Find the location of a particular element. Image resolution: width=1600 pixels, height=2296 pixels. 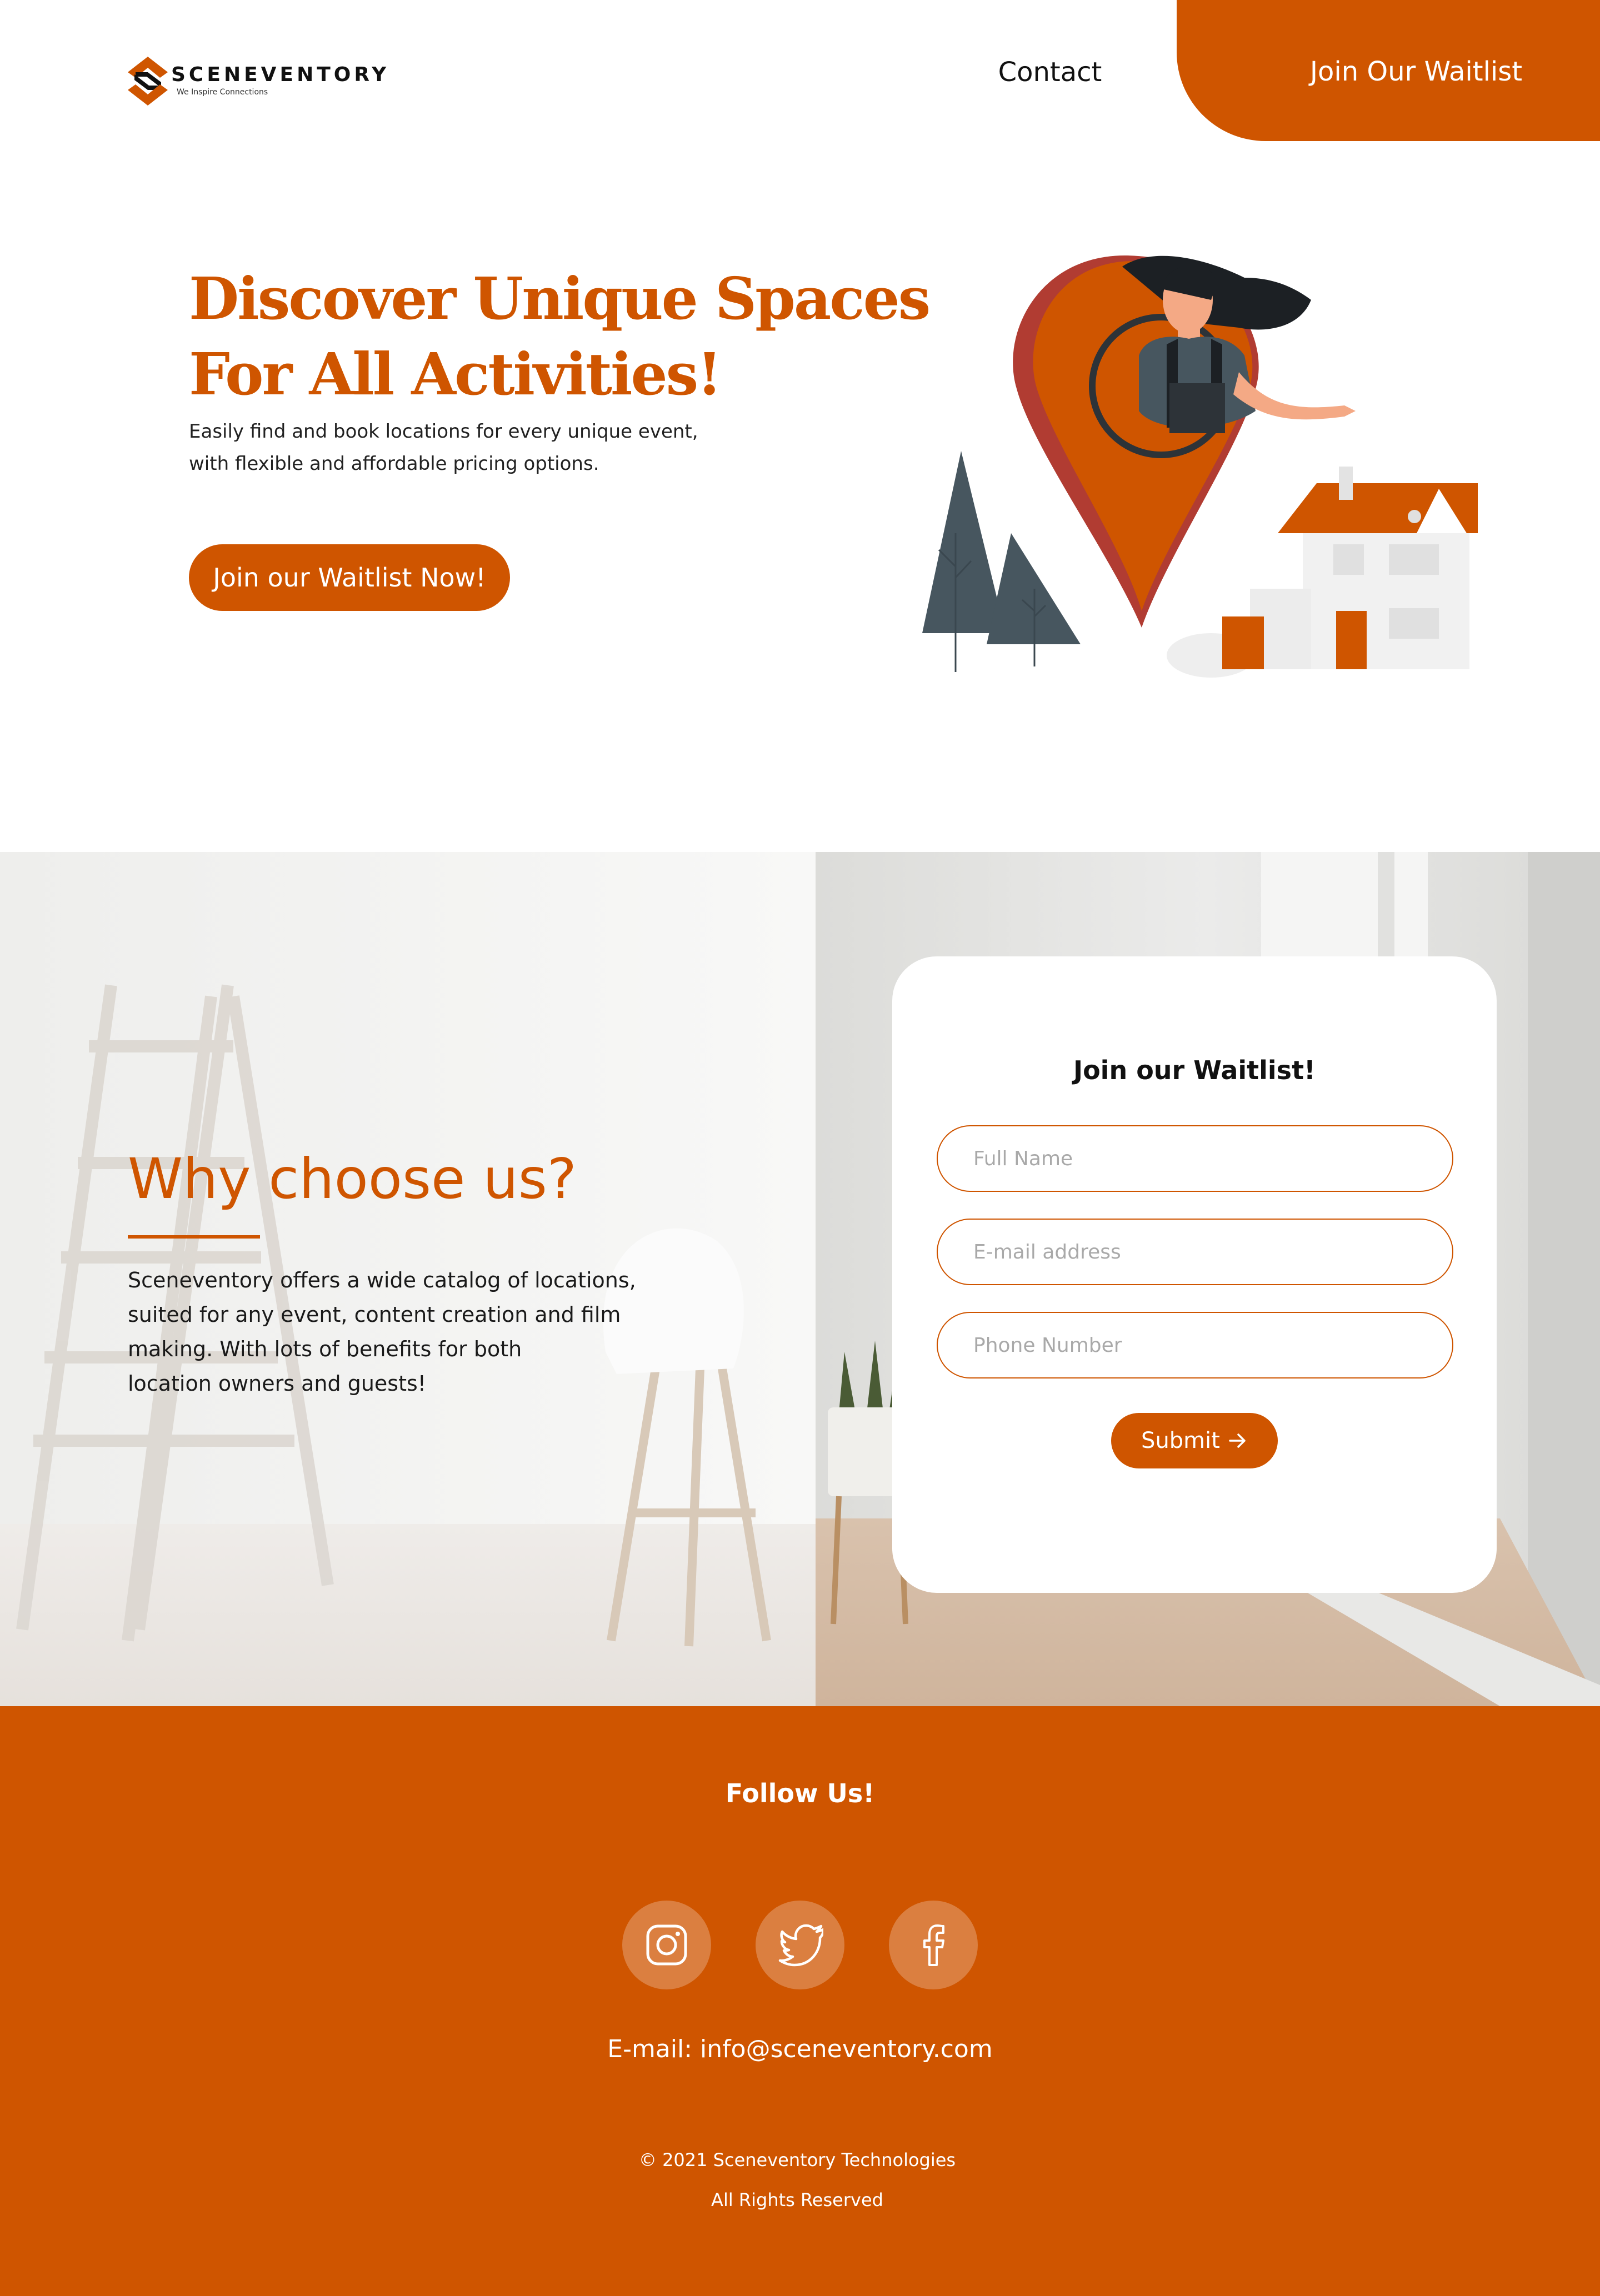

sceneventory-logo-icon is located at coordinates (148, 81).